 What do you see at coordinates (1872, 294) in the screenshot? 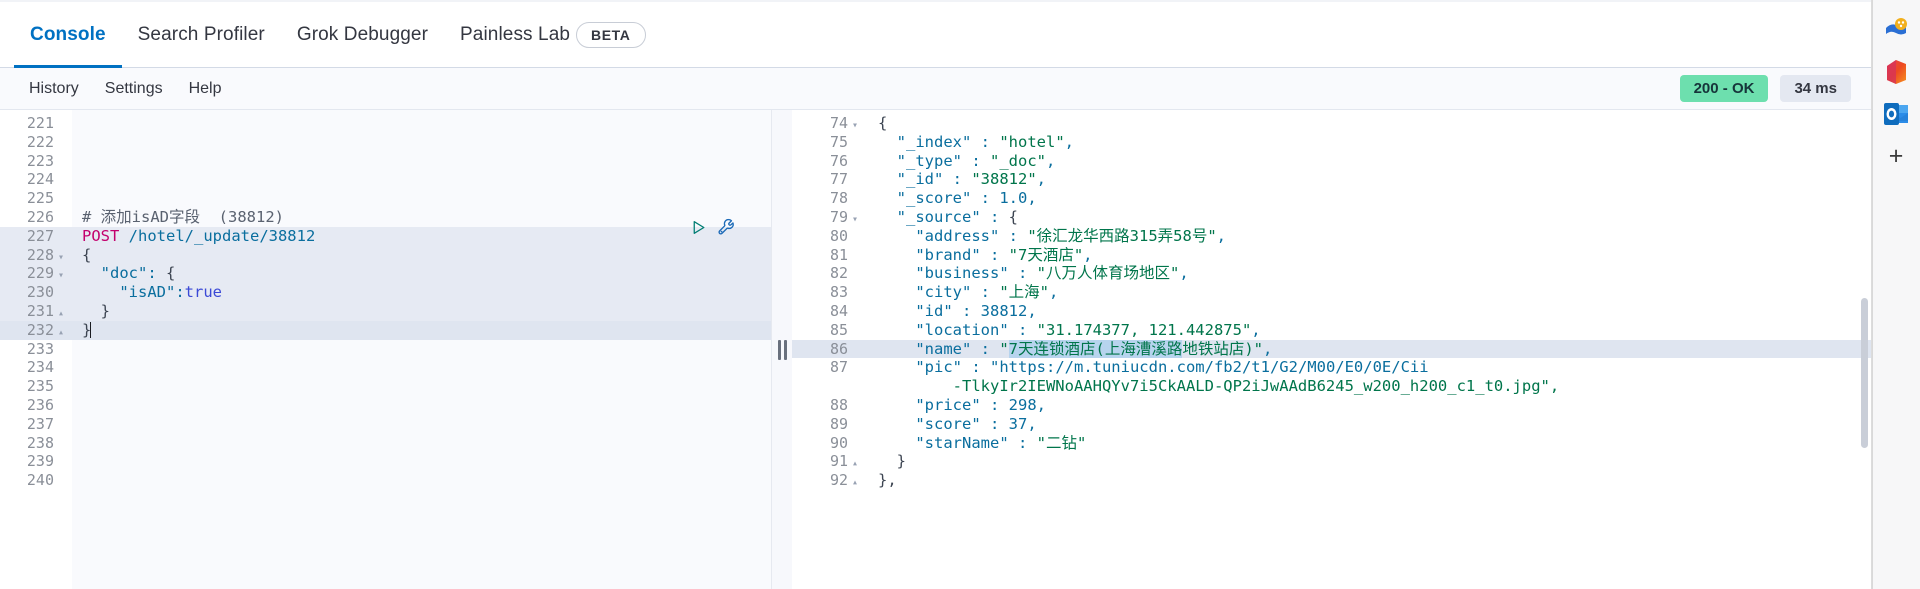
I see `sidebar-divider` at bounding box center [1872, 294].